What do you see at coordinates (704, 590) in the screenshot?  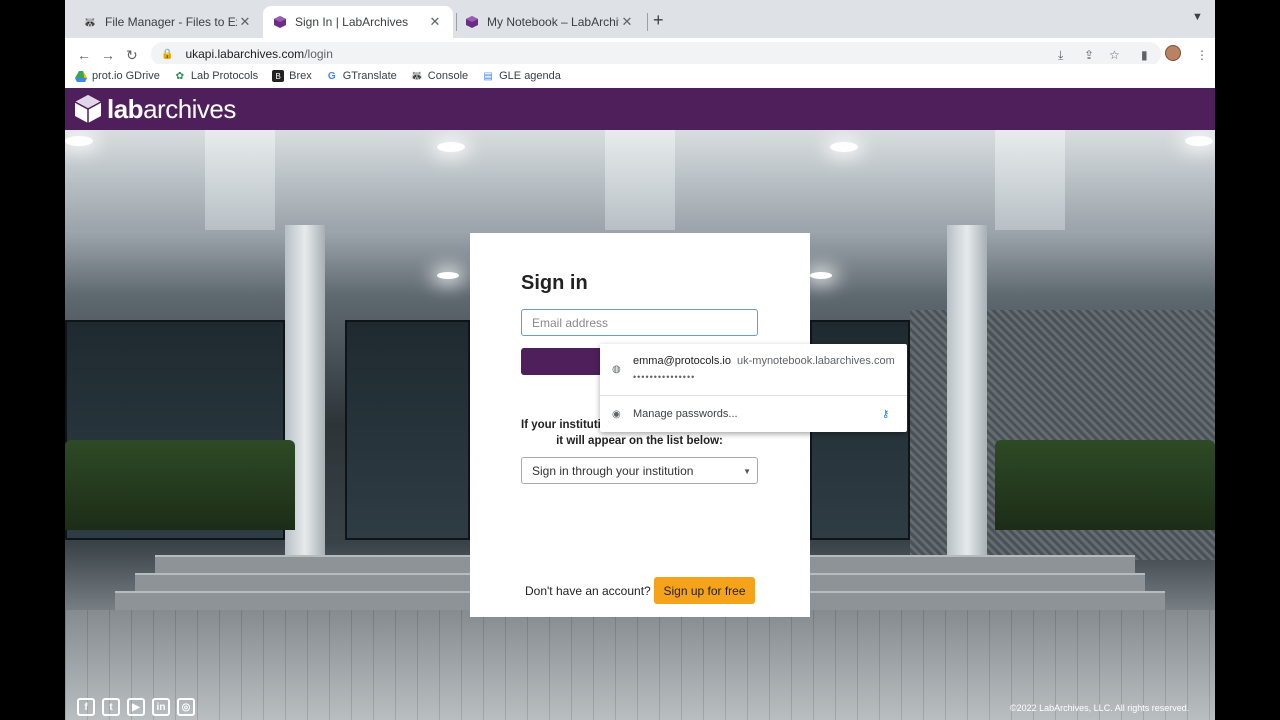 I see `sign-up-button: Sign up for free` at bounding box center [704, 590].